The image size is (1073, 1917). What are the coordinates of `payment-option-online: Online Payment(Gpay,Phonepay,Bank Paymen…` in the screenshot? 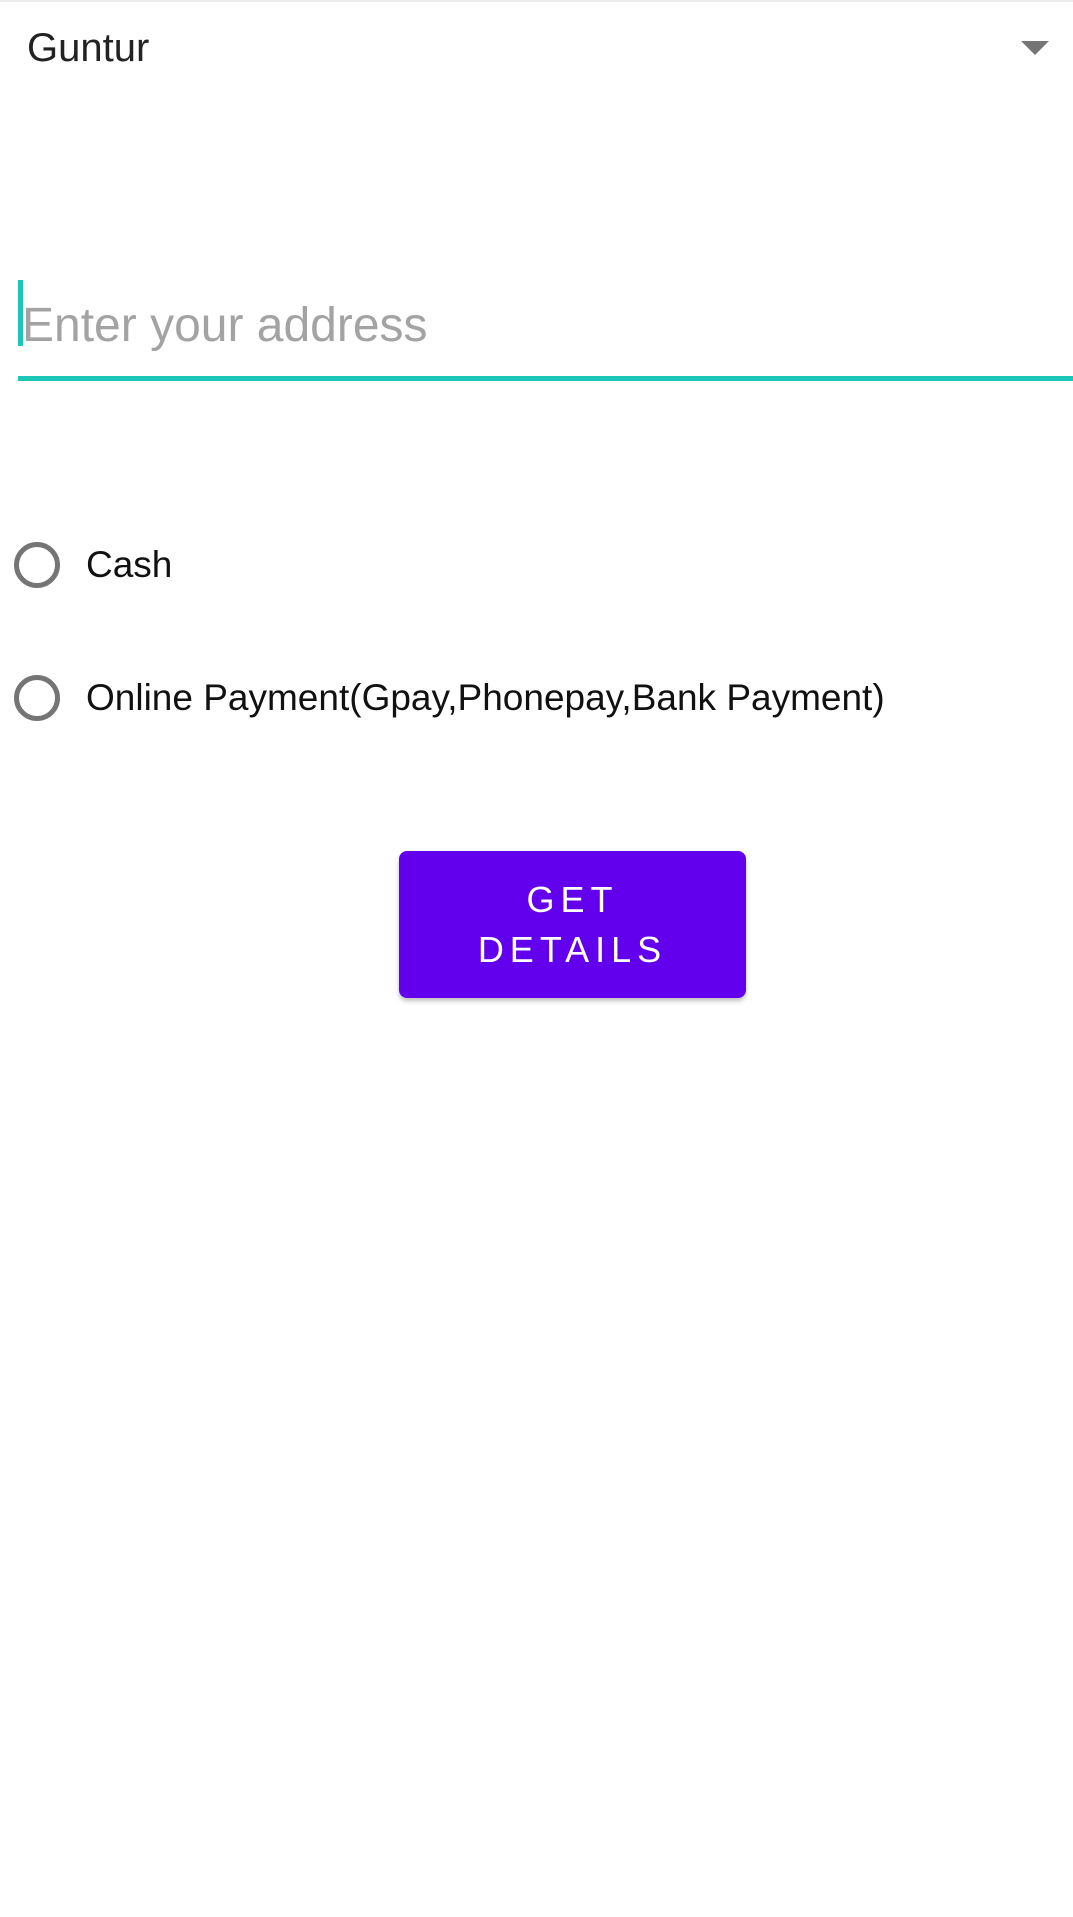 It's located at (449, 698).